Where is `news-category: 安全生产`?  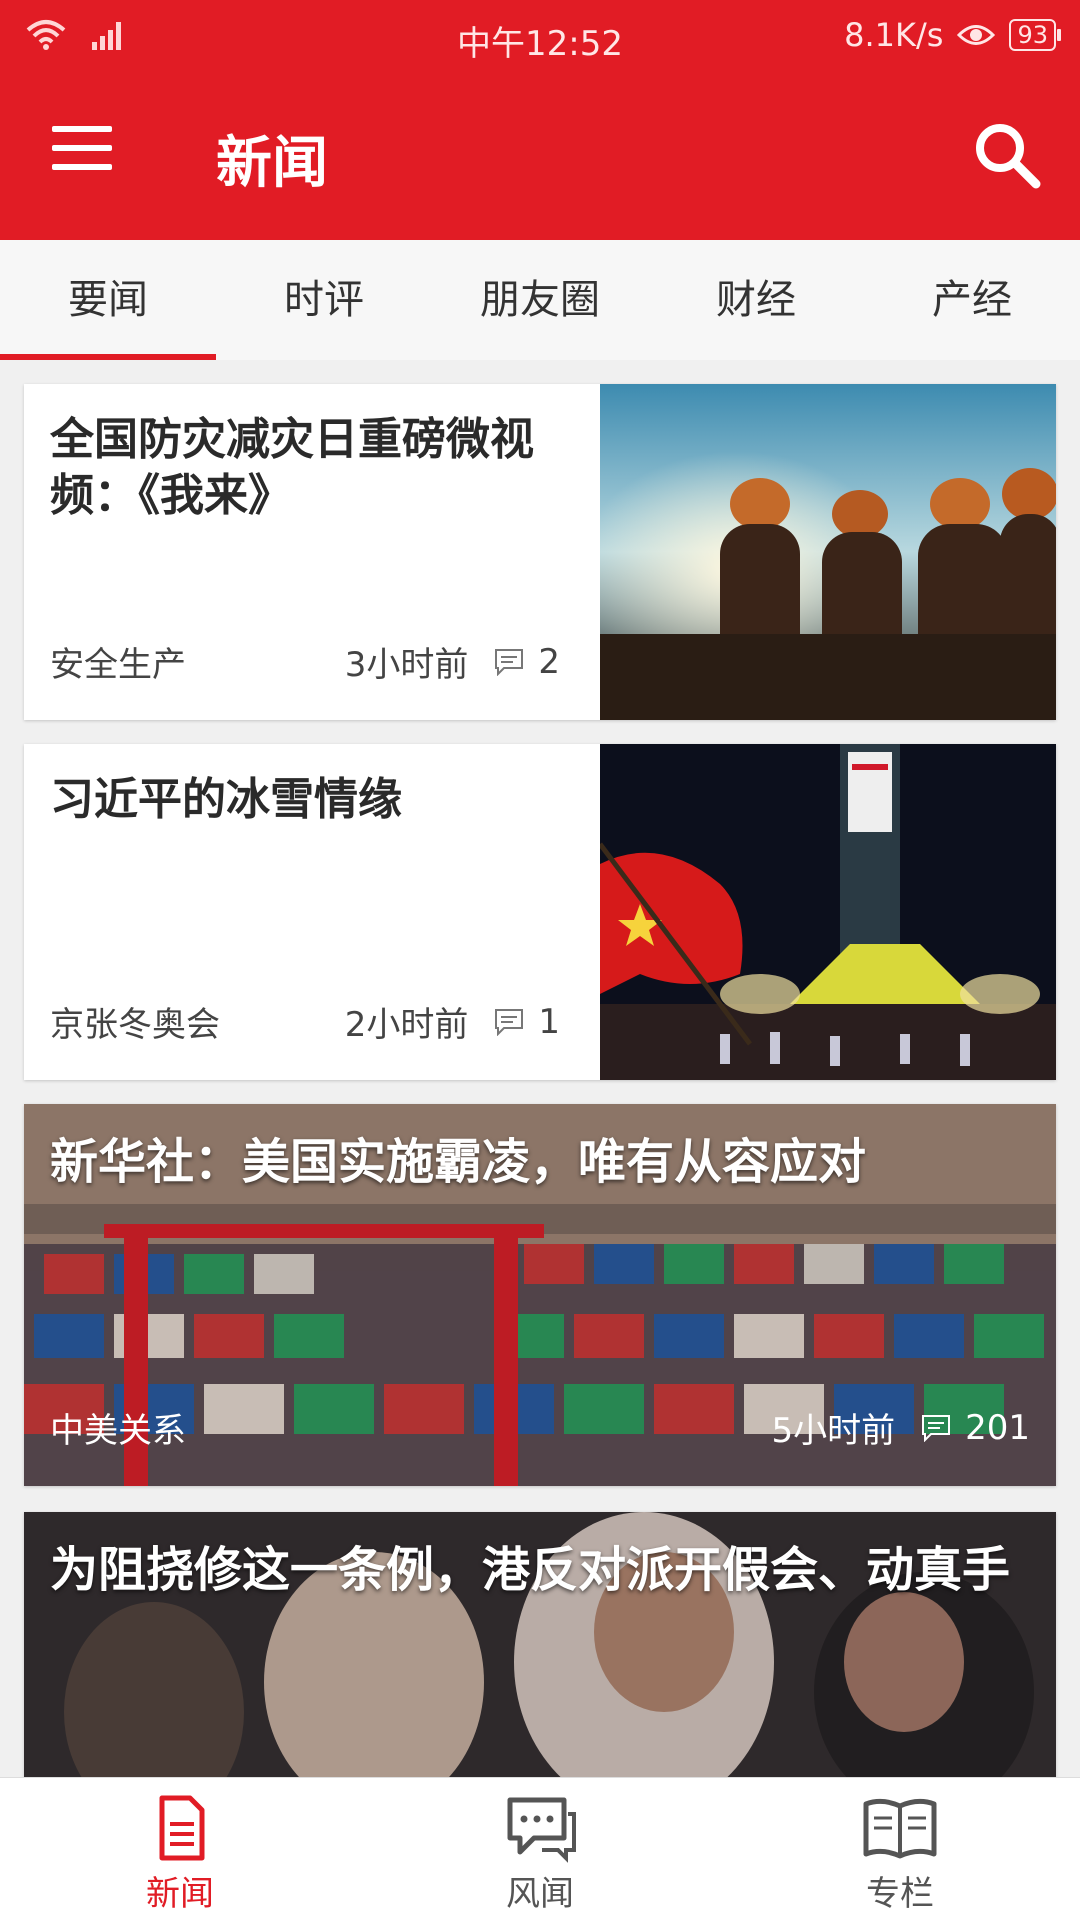 news-category: 安全生产 is located at coordinates (118, 665).